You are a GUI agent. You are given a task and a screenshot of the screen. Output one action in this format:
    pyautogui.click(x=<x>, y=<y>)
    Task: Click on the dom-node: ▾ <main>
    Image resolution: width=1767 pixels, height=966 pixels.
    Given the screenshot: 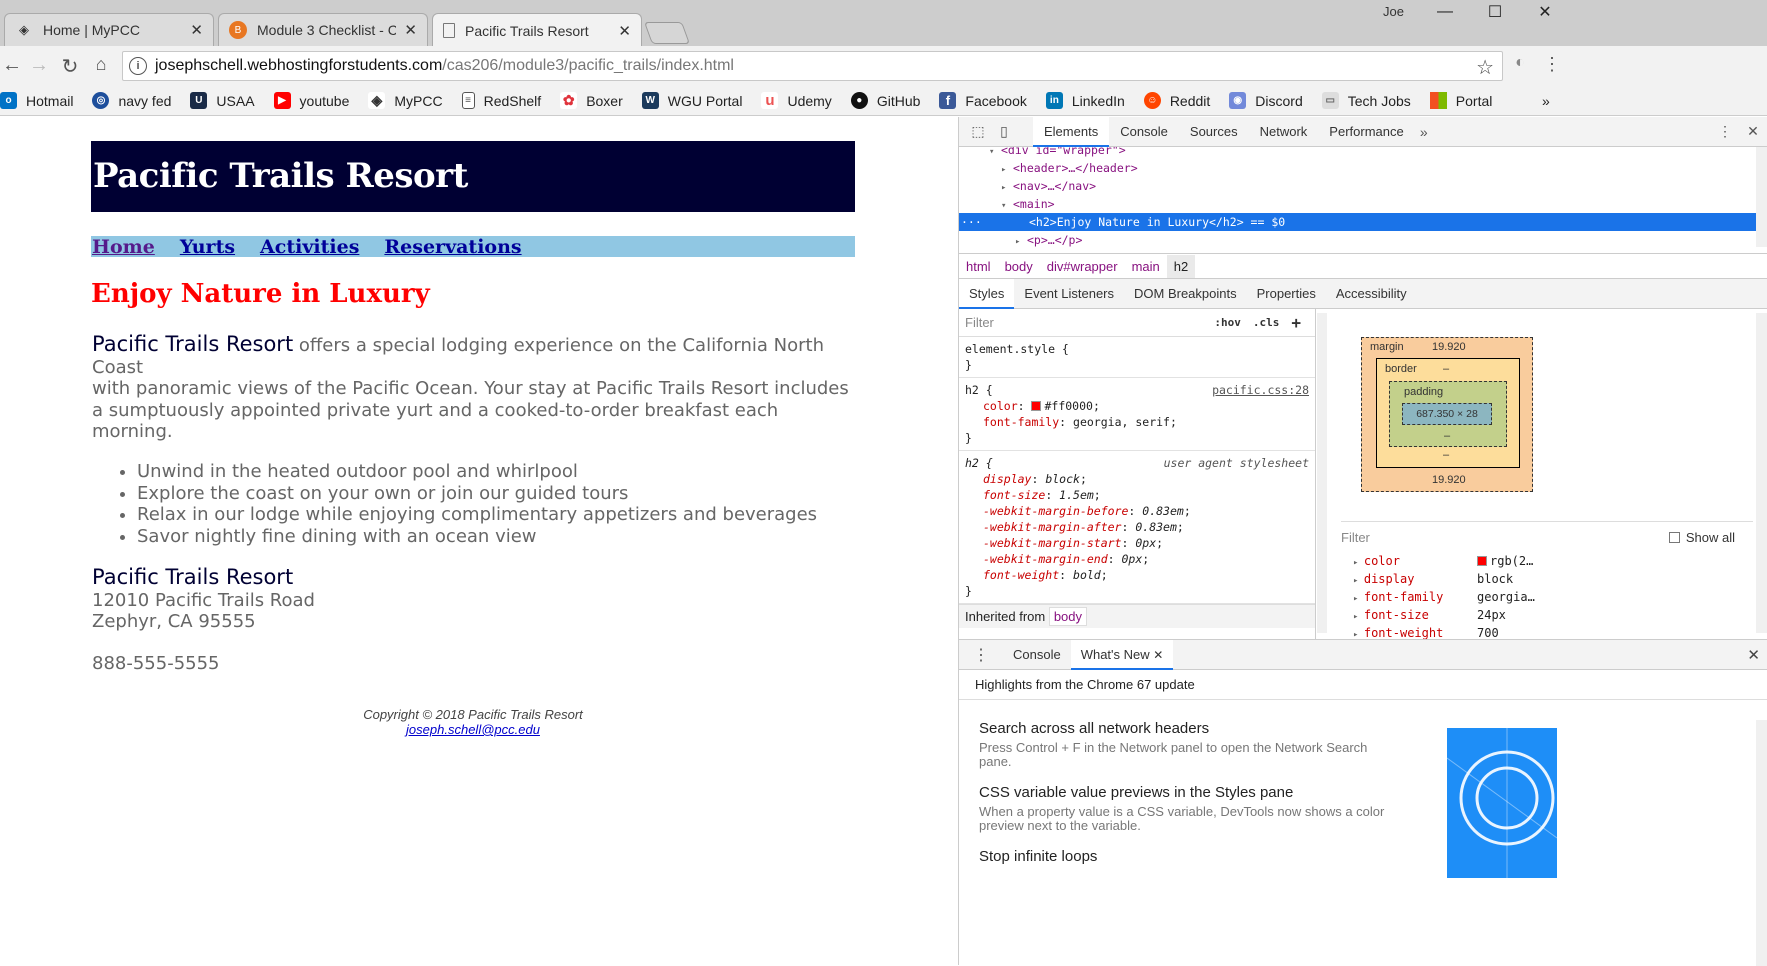 What is the action you would take?
    pyautogui.click(x=1357, y=204)
    